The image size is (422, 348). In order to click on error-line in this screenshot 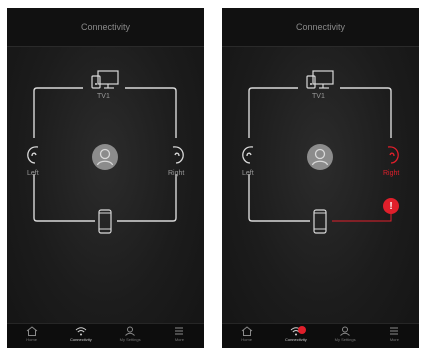, I will do `click(362, 218)`.